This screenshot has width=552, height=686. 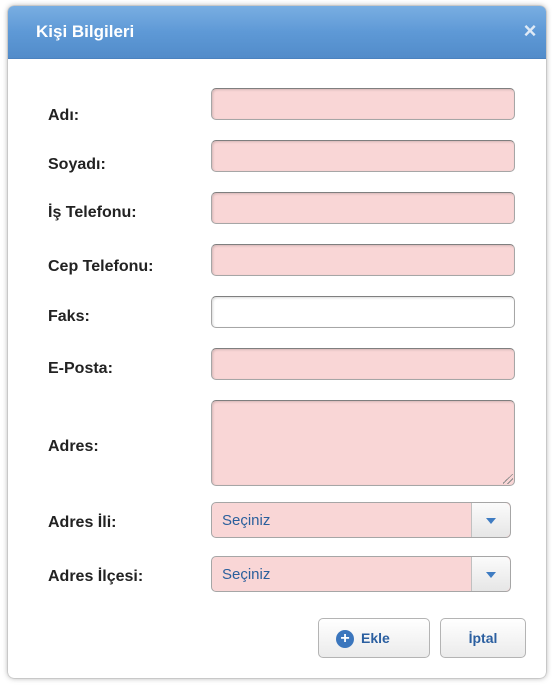 I want to click on adres-label: Adres:, so click(x=73, y=446).